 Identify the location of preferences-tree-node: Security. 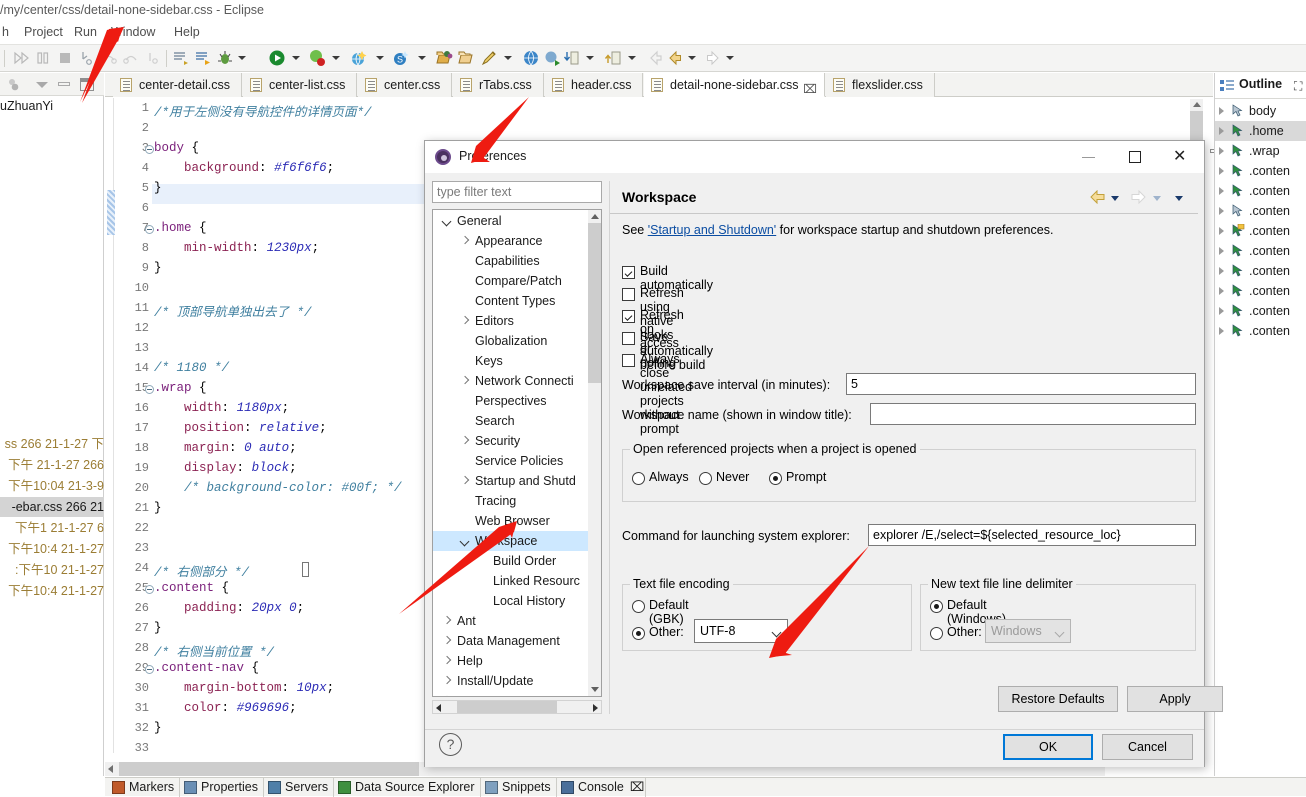
(510, 441).